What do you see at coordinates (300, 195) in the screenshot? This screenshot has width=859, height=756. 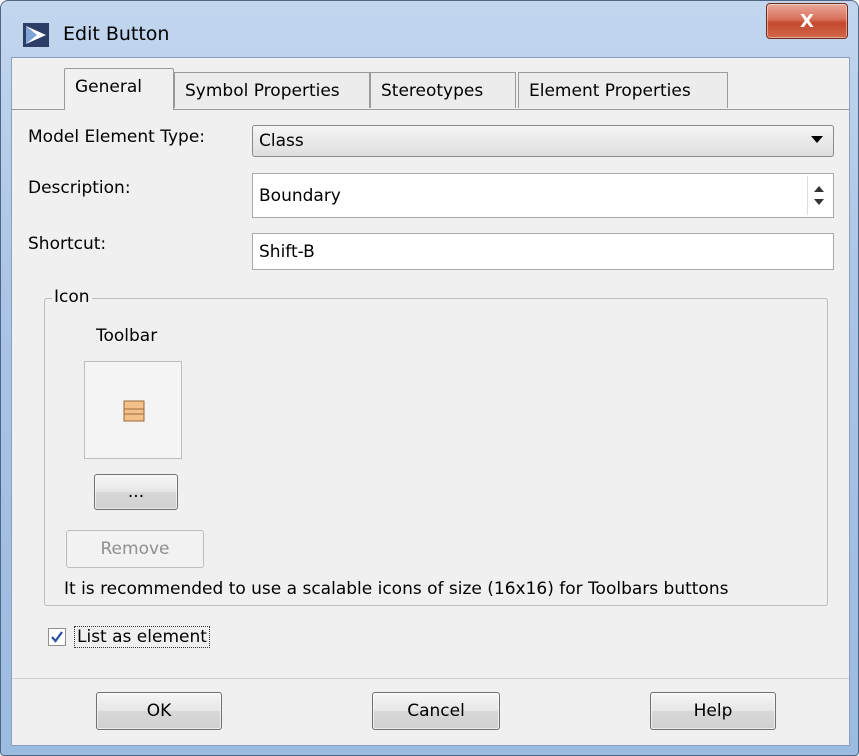 I see `description-value: Boundary` at bounding box center [300, 195].